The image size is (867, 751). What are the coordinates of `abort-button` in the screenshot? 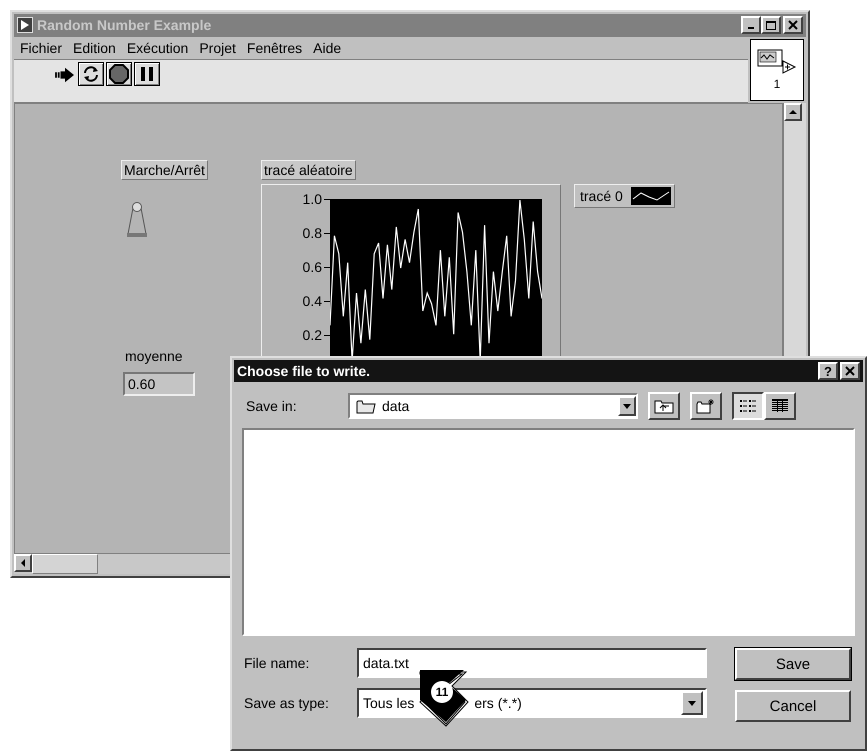 It's located at (119, 74).